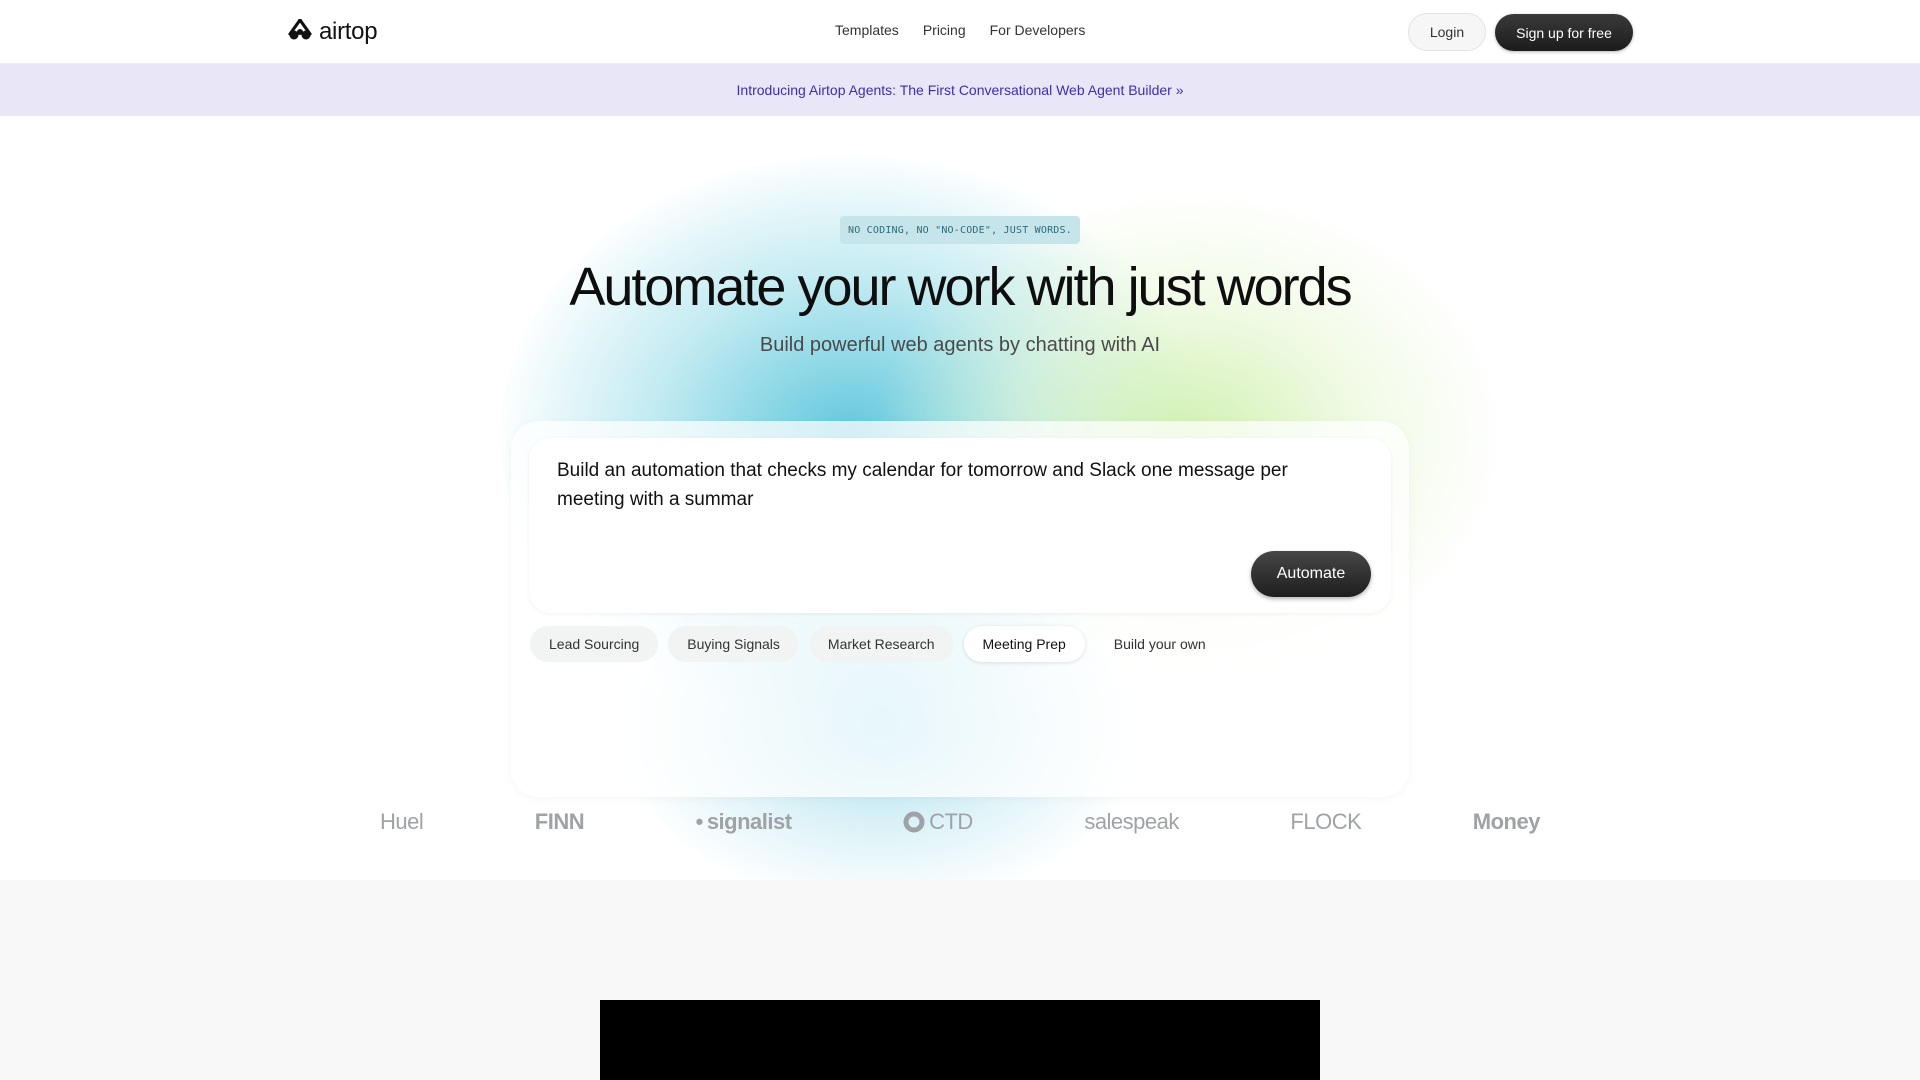 The width and height of the screenshot is (1920, 1080). I want to click on automate-button: Automate, so click(1311, 574).